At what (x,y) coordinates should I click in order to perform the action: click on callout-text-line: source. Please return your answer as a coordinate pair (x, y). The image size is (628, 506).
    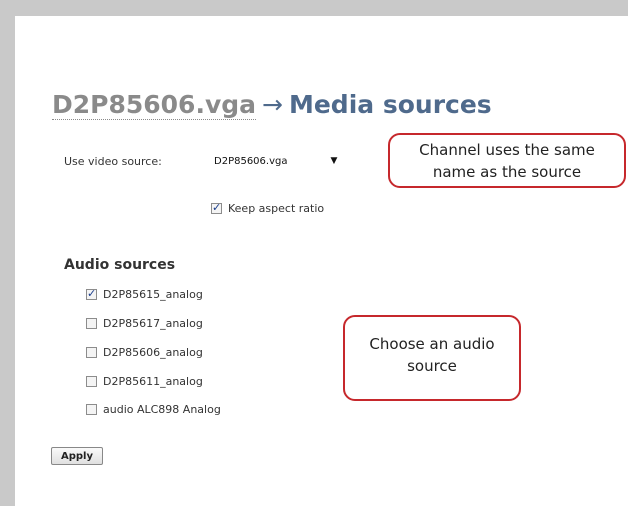
    Looking at the image, I should click on (432, 366).